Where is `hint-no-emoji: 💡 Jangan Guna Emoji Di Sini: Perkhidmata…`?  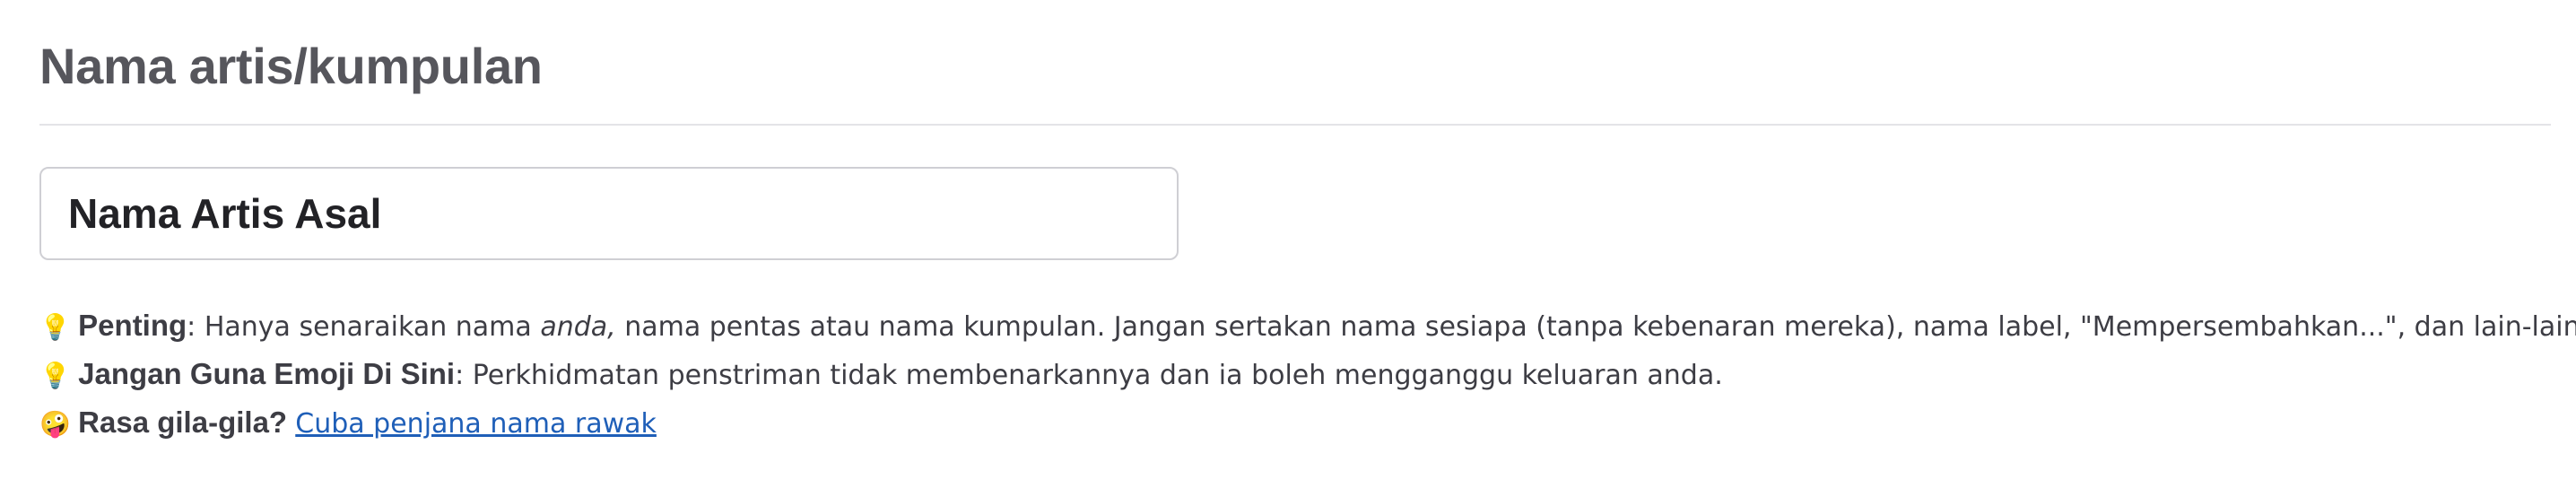
hint-no-emoji: 💡 Jangan Guna Emoji Di Sini: Perkhidmata… is located at coordinates (1295, 374).